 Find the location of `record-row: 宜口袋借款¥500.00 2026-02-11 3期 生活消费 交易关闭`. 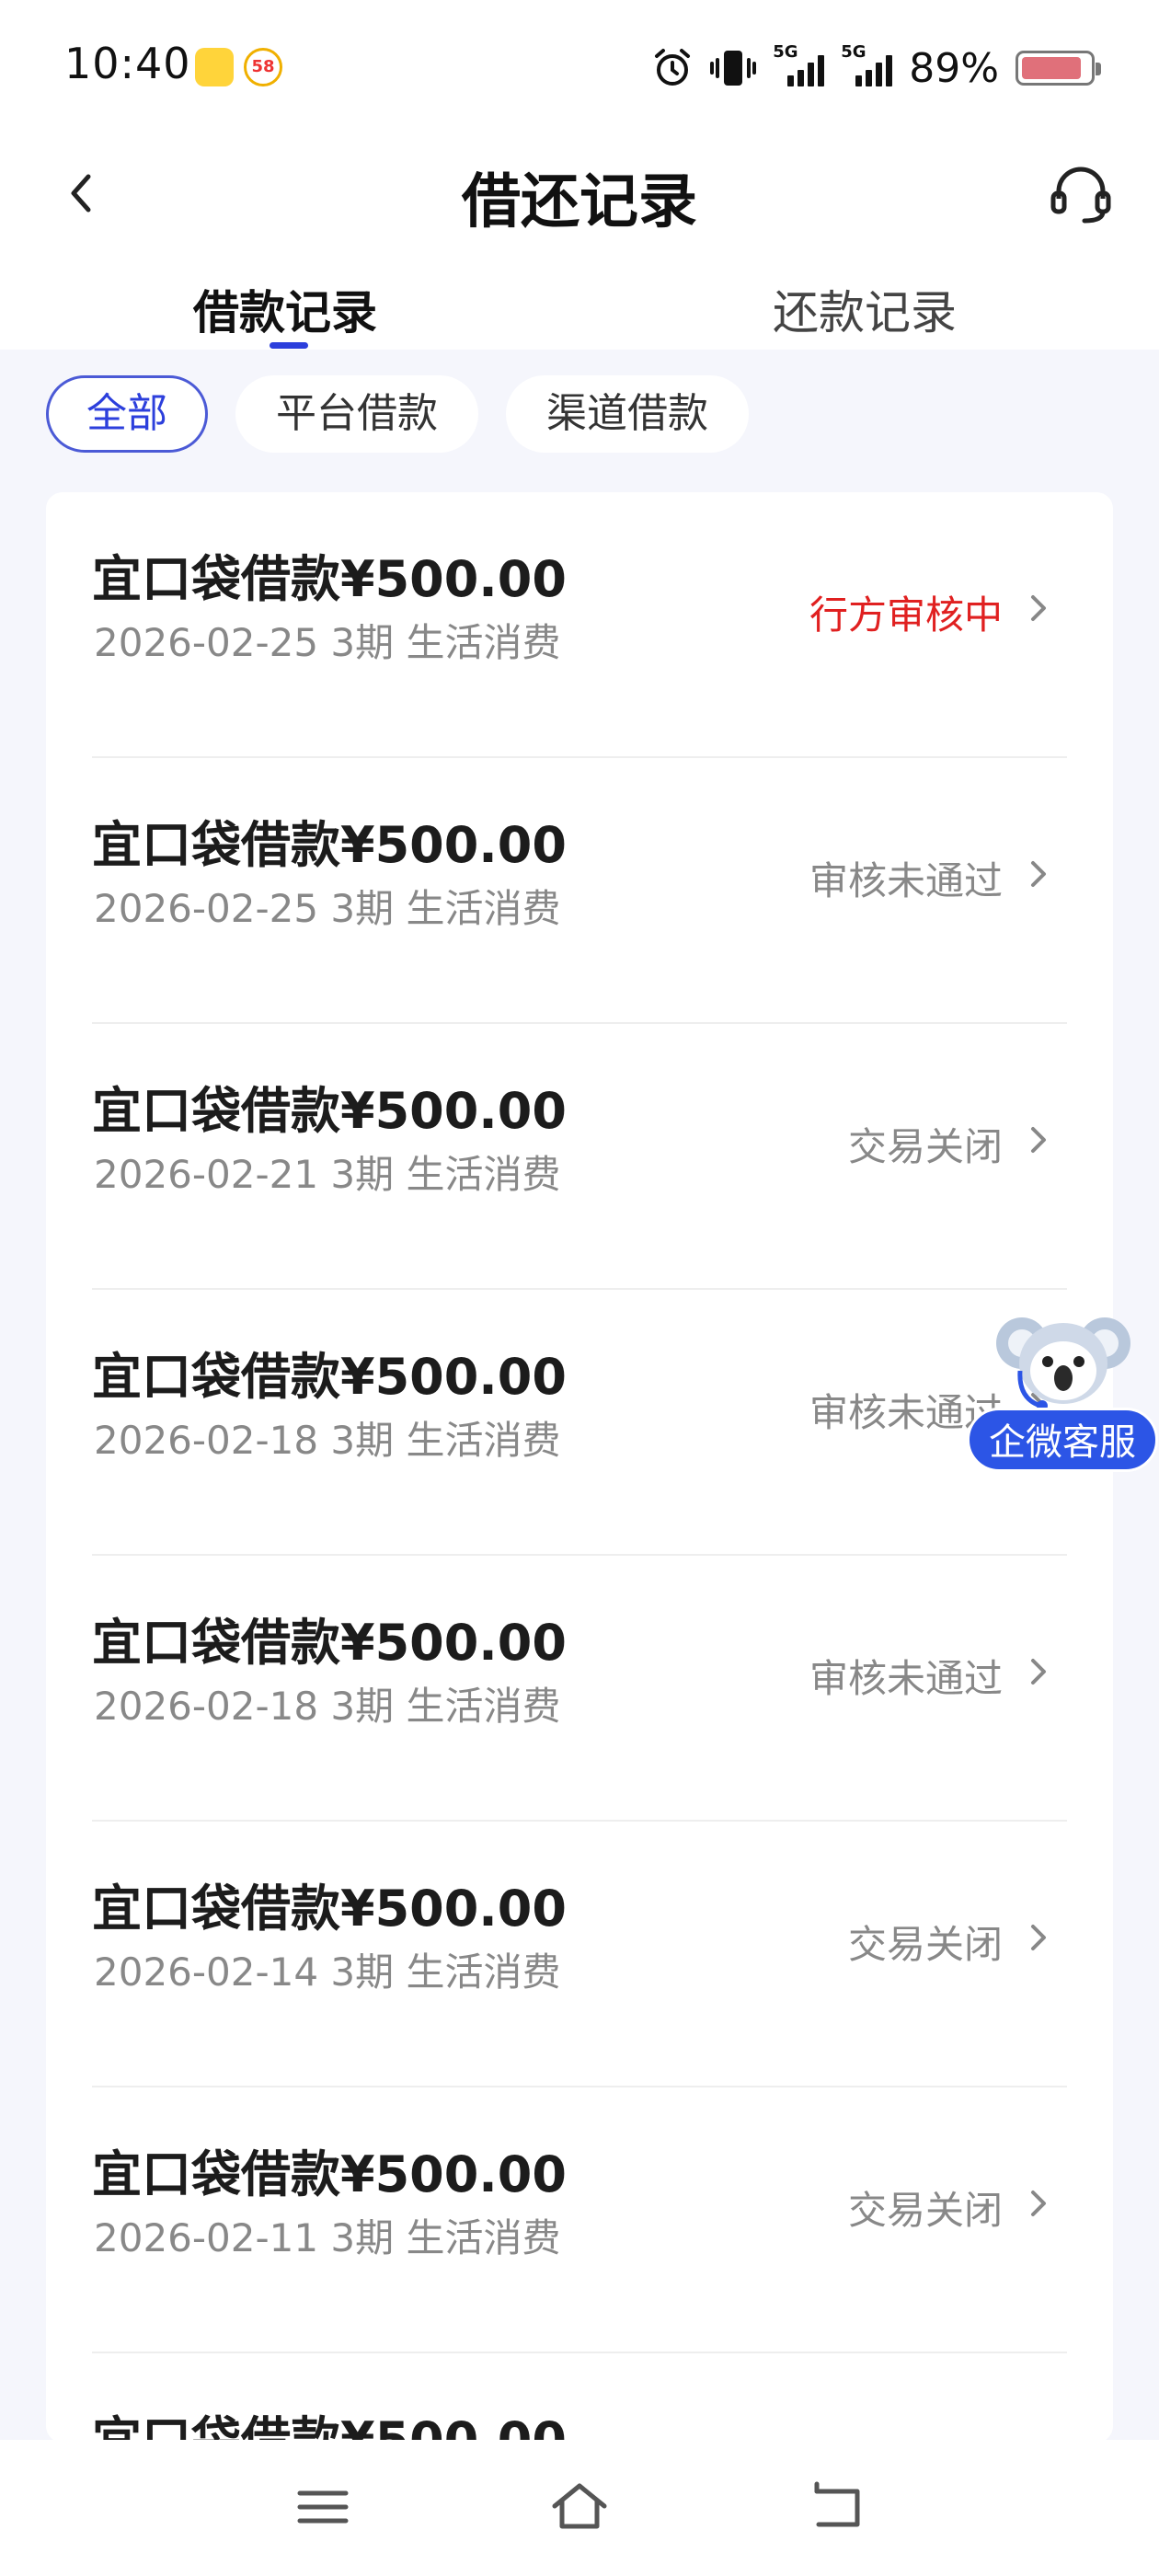

record-row: 宜口袋借款¥500.00 2026-02-11 3期 生活消费 交易关闭 is located at coordinates (579, 2220).